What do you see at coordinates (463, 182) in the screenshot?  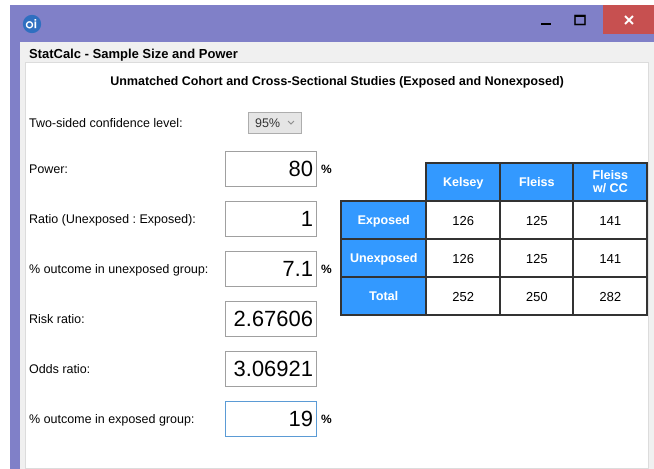 I see `column-header: Kelsey` at bounding box center [463, 182].